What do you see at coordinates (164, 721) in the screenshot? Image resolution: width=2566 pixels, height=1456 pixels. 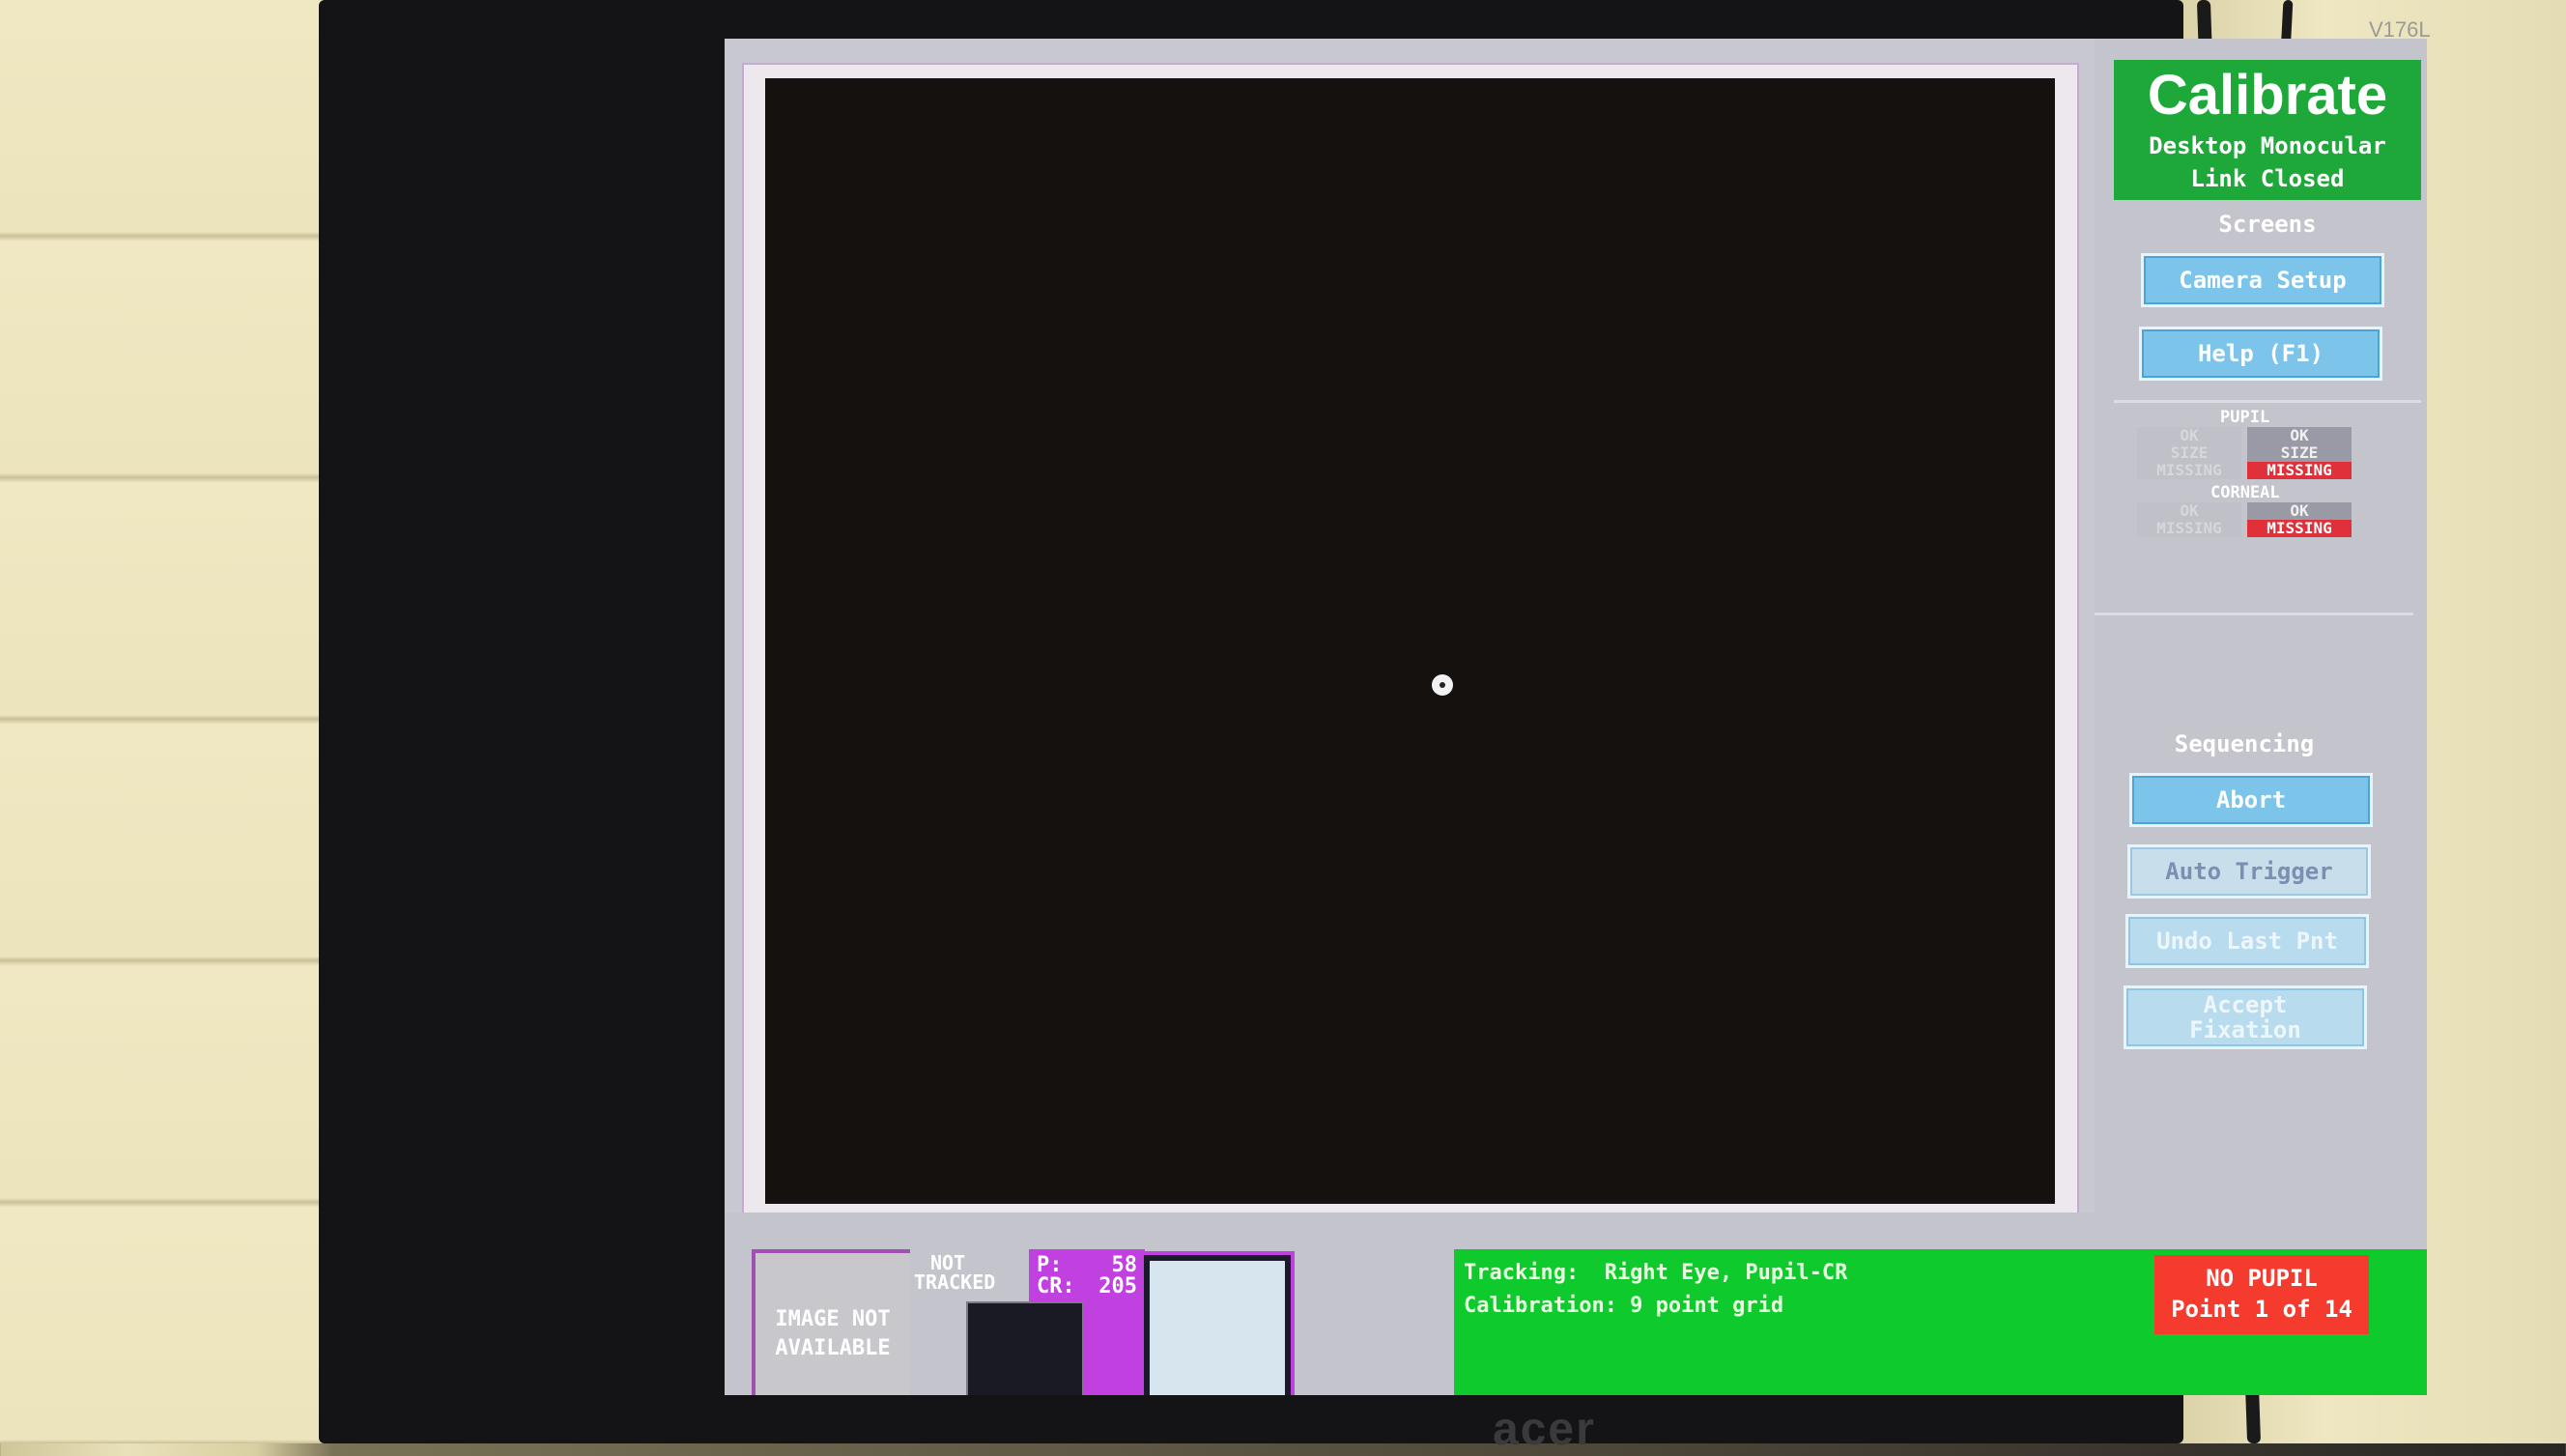 I see `background-wall-left` at bounding box center [164, 721].